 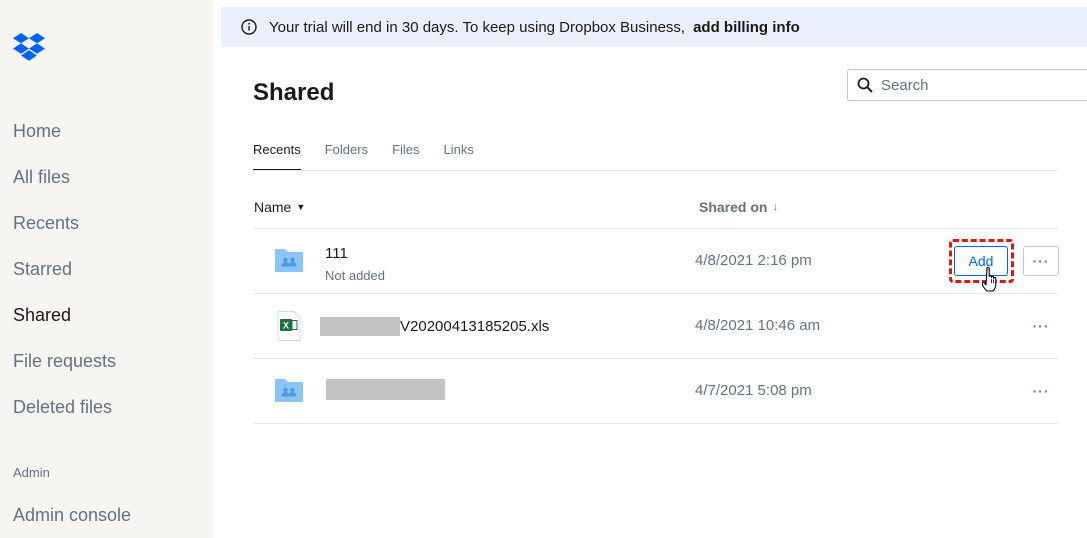 I want to click on tab-links: Links, so click(x=459, y=156).